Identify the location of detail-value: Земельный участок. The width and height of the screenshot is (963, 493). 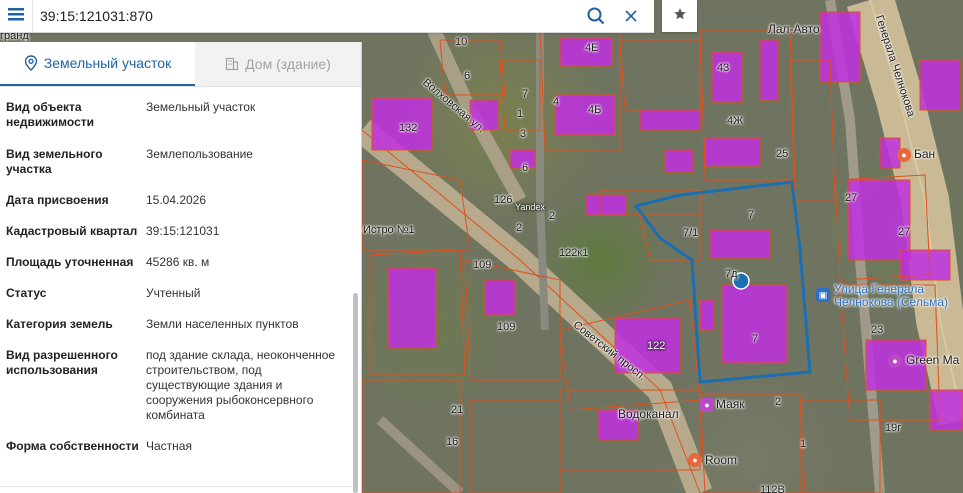
(201, 107).